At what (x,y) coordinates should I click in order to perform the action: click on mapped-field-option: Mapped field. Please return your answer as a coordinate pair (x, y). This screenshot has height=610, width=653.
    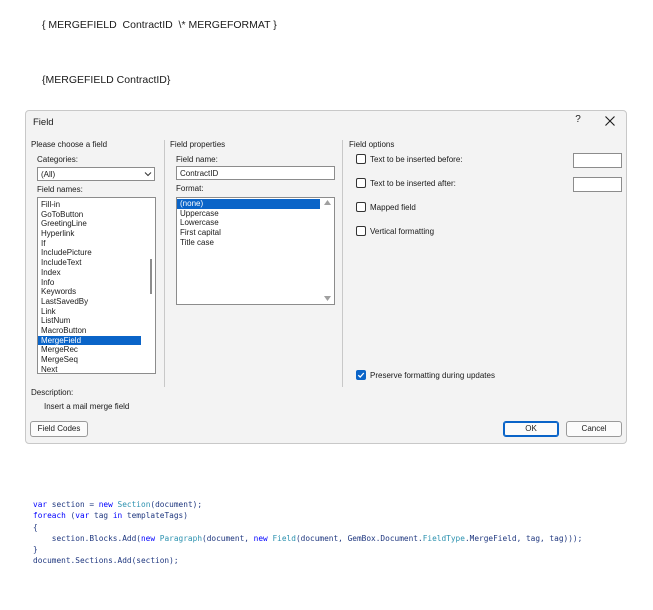
    Looking at the image, I should click on (386, 207).